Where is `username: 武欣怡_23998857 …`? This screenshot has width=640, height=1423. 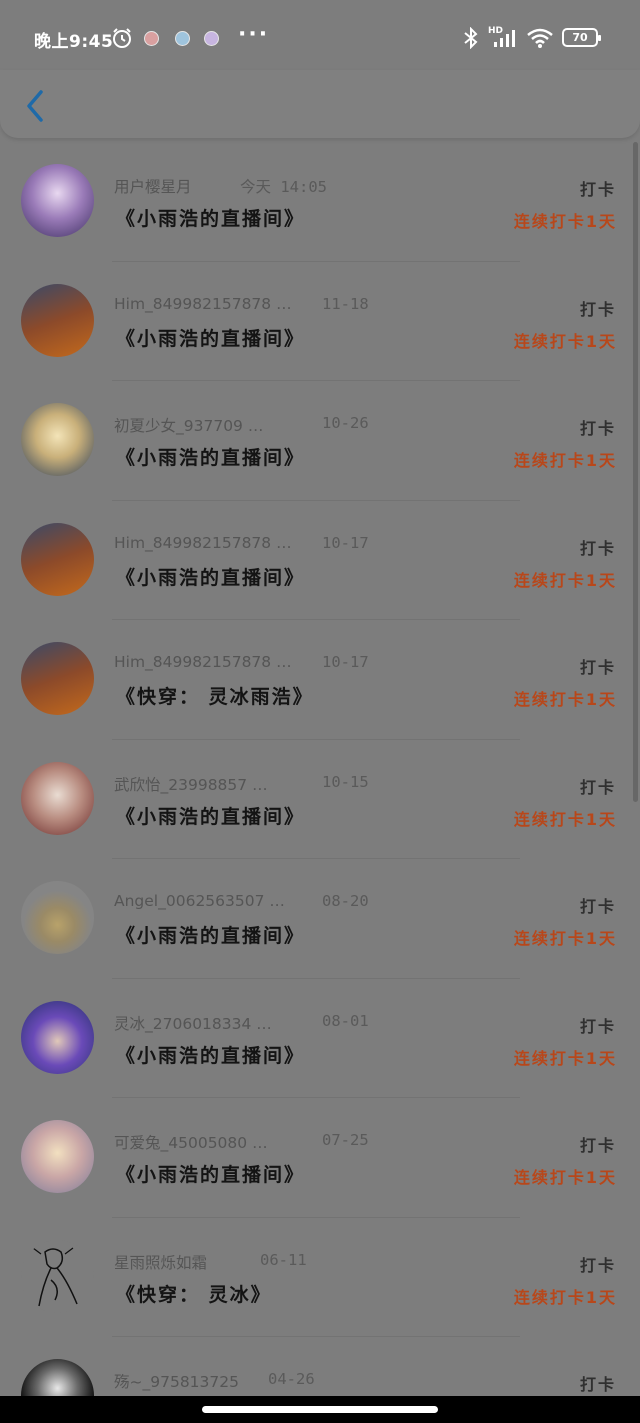 username: 武欣怡_23998857 … is located at coordinates (191, 784).